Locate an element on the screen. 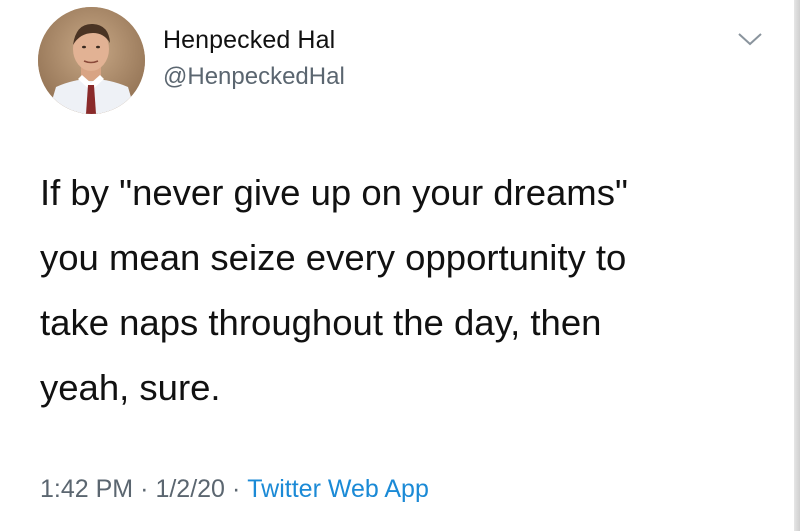  tweet-text-line: you mean seize every opportunity to is located at coordinates (333, 257).